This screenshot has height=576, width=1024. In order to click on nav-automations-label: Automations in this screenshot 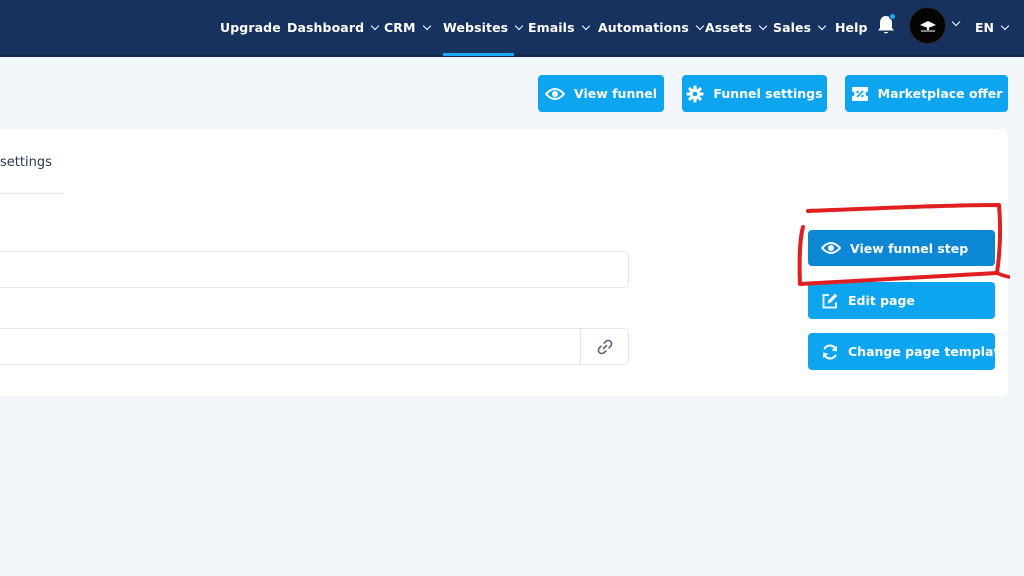, I will do `click(643, 27)`.